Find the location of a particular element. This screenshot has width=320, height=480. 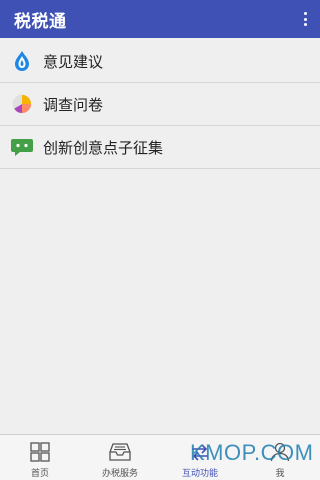

water-drop-icon is located at coordinates (22, 61).